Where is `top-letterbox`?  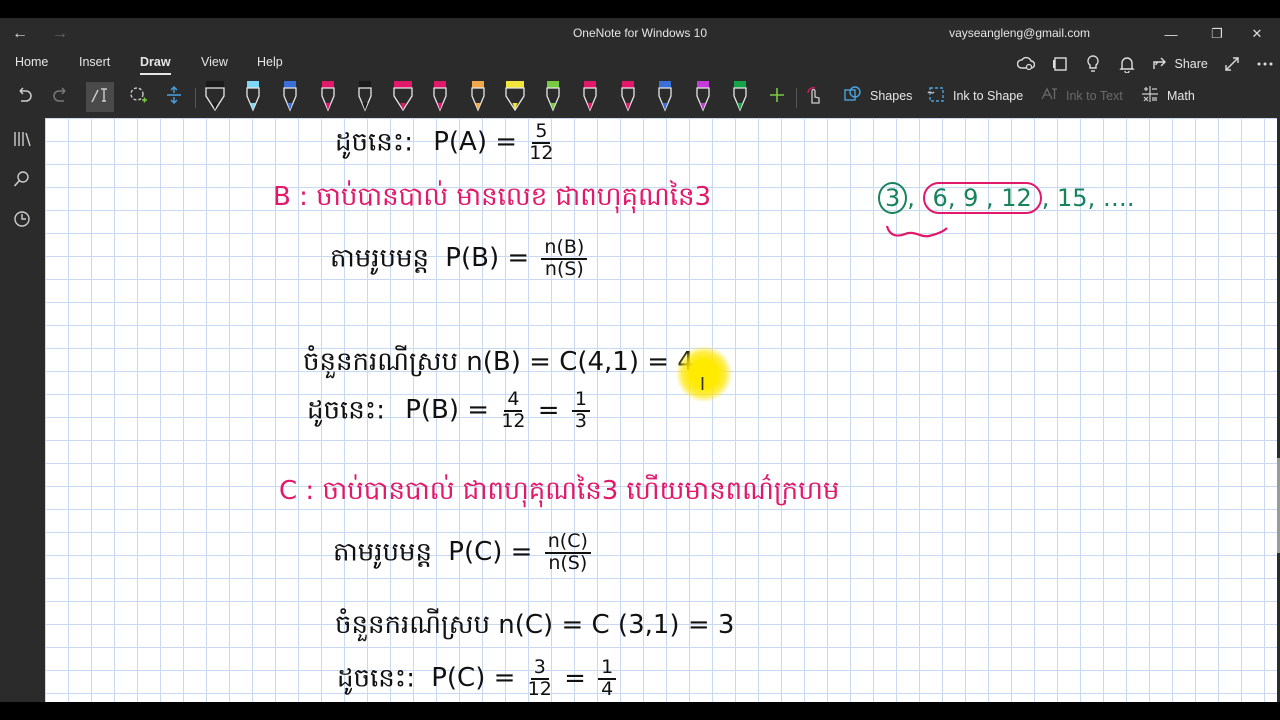
top-letterbox is located at coordinates (640, 9).